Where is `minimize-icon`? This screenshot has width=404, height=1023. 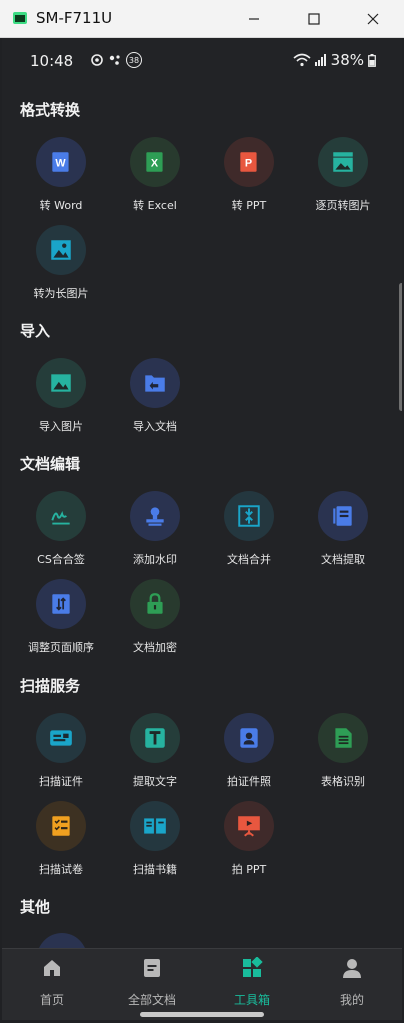
minimize-icon is located at coordinates (254, 19).